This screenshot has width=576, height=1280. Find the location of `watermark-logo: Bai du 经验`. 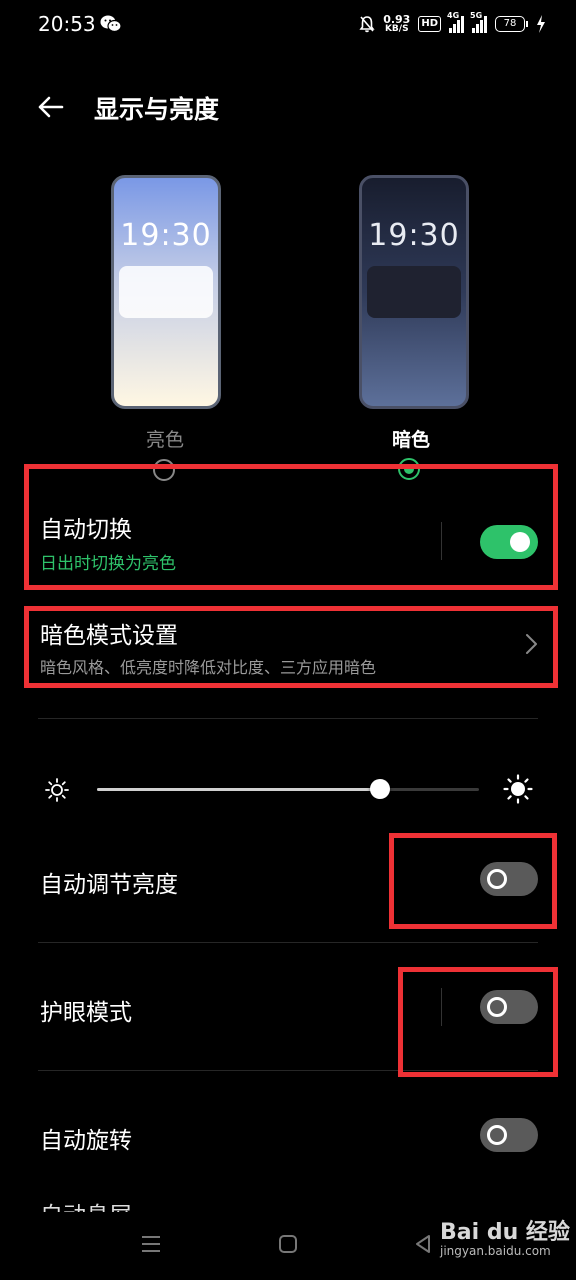

watermark-logo: Bai du 经验 is located at coordinates (505, 1232).